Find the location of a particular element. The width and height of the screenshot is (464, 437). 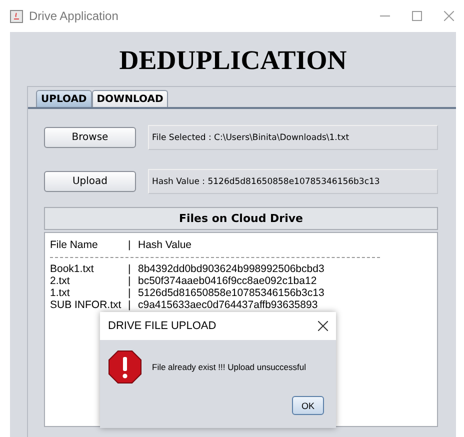

tab: DOWNLOAD is located at coordinates (130, 98).